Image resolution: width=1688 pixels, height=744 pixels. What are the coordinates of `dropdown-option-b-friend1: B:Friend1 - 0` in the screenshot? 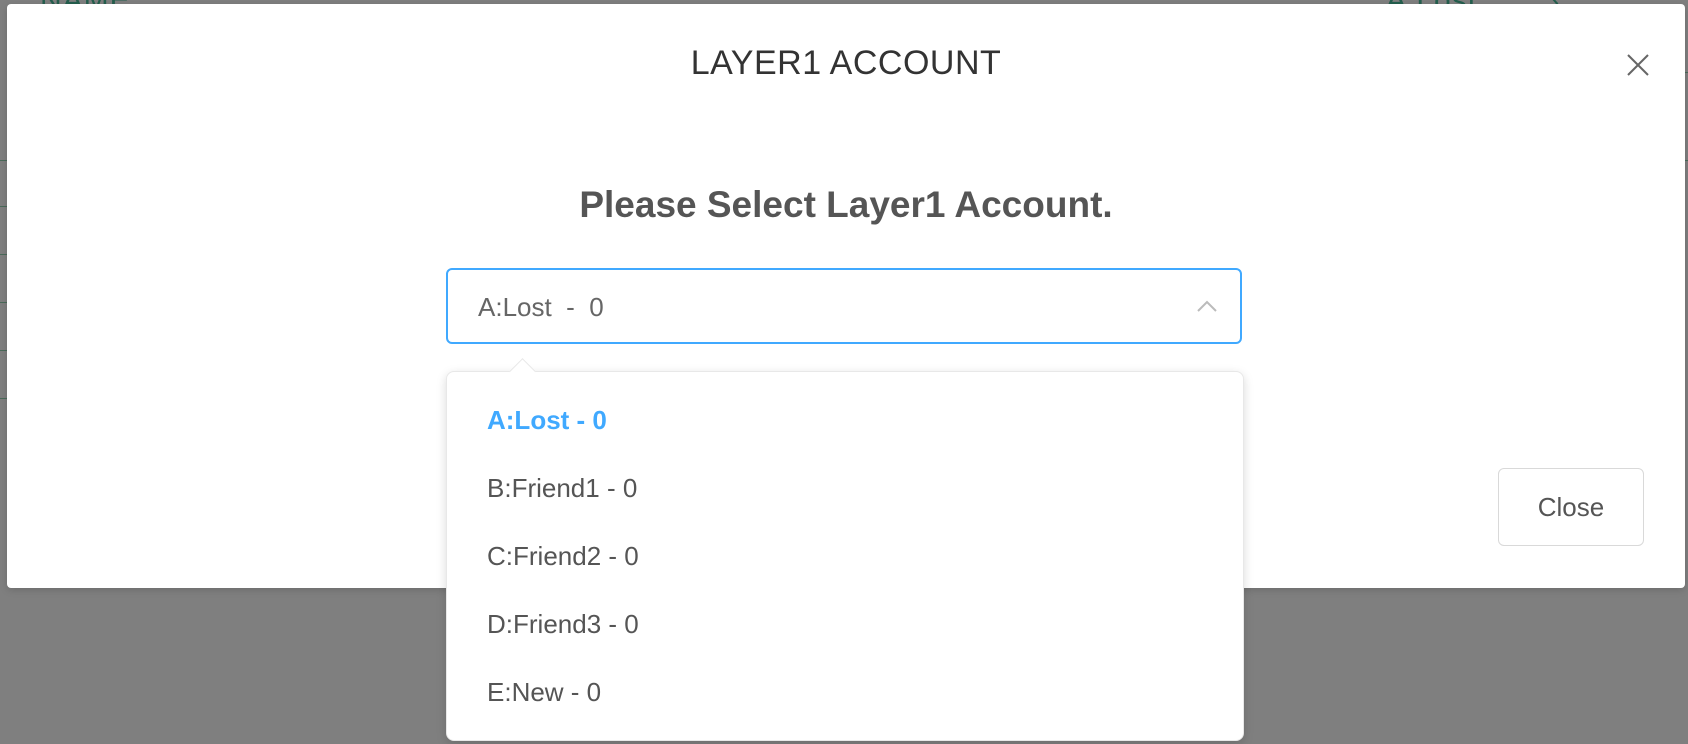 It's located at (845, 488).